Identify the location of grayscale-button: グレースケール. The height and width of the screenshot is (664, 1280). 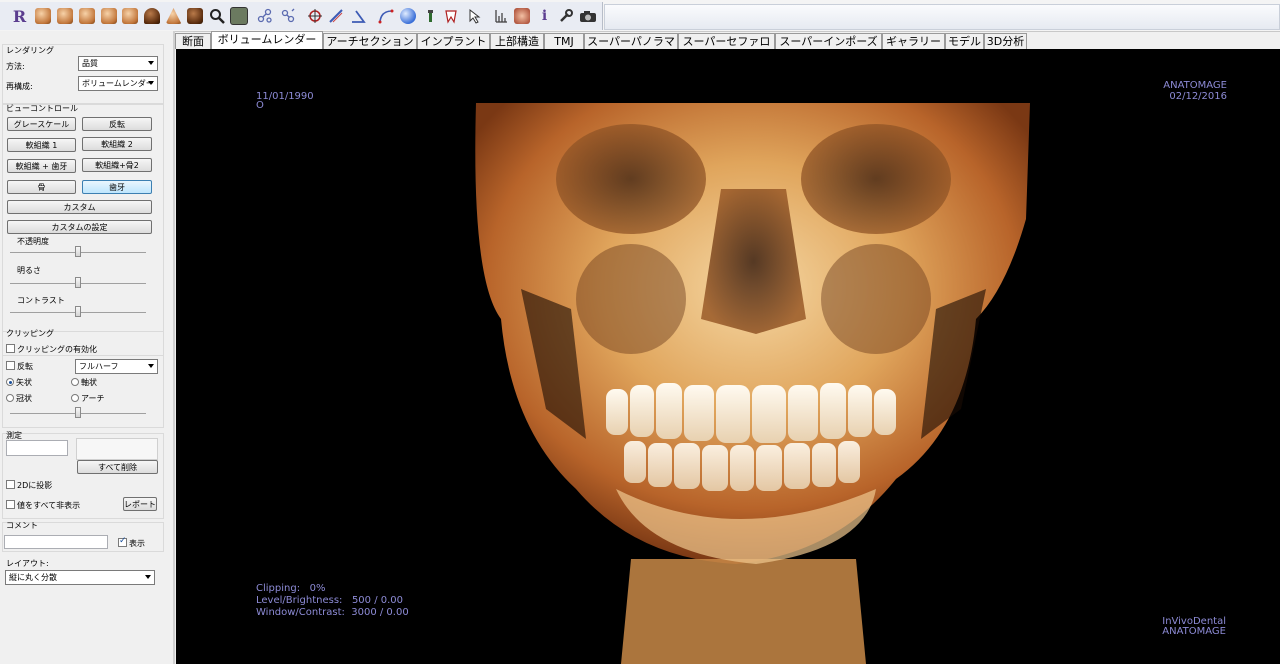
(41, 124).